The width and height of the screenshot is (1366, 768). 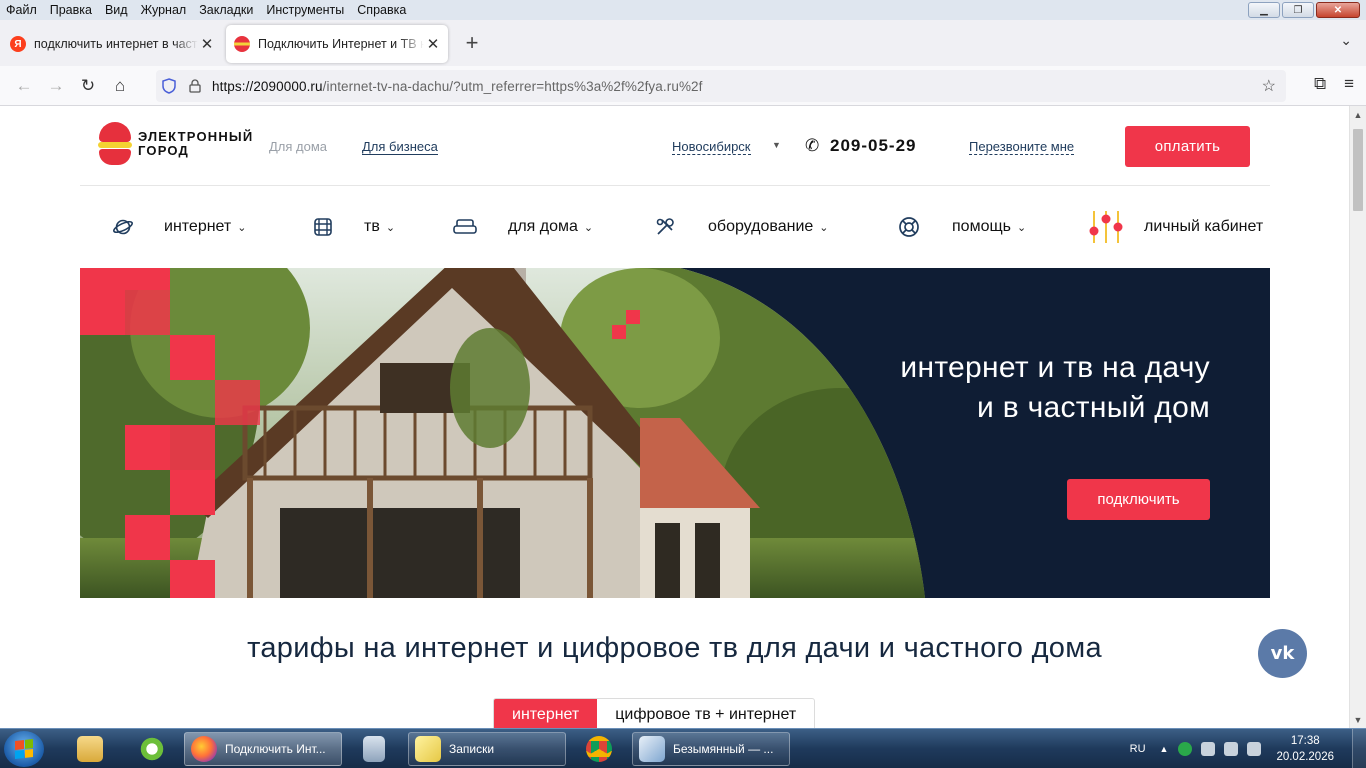 What do you see at coordinates (372, 226) in the screenshot?
I see `nav-label: тв` at bounding box center [372, 226].